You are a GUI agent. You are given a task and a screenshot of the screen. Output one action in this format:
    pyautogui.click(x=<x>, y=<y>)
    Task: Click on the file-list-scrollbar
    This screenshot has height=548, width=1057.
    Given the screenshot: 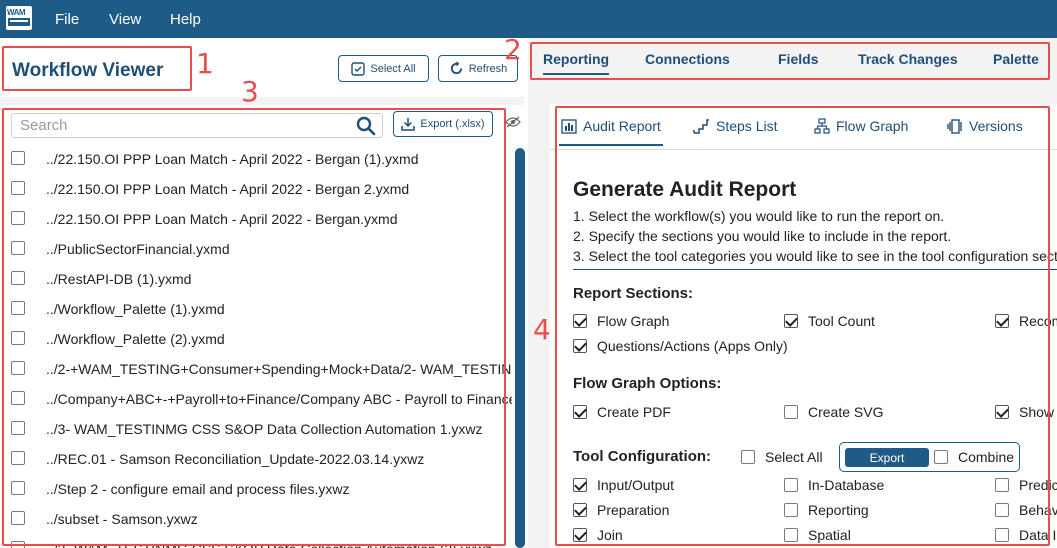 What is the action you would take?
    pyautogui.click(x=519, y=347)
    